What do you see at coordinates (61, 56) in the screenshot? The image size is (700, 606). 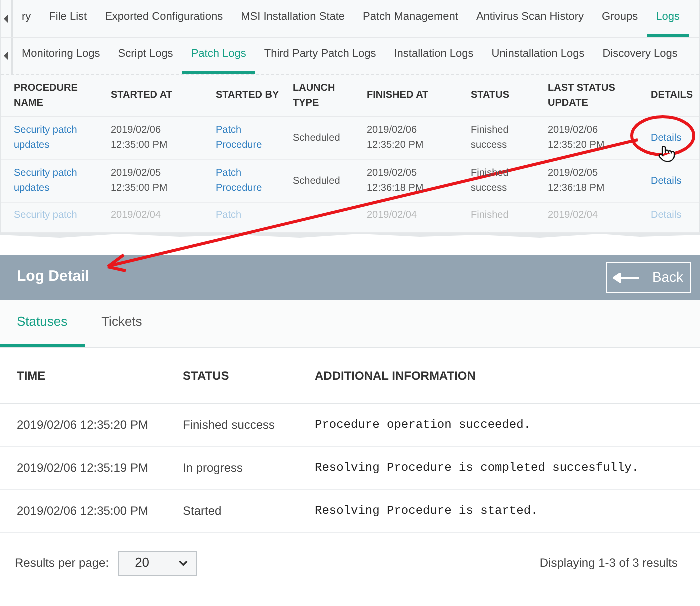 I see `tab: Monitoring Logs` at bounding box center [61, 56].